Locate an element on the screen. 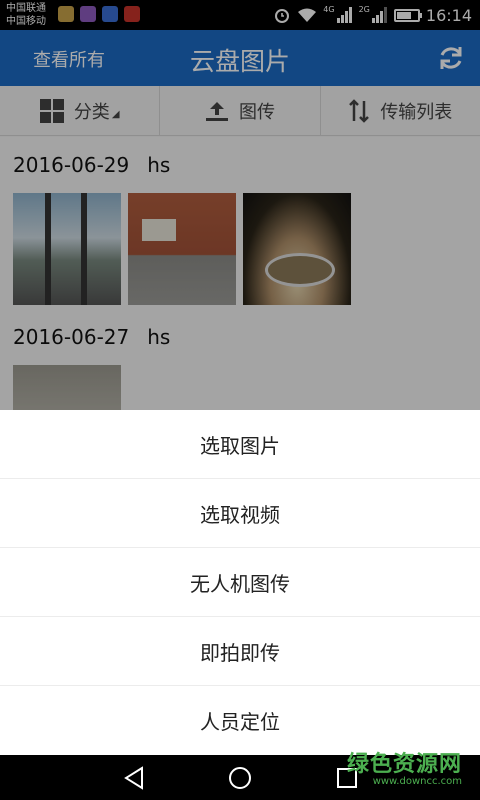 The image size is (480, 800). drone-transfer-option: 无人机图传 is located at coordinates (240, 582).